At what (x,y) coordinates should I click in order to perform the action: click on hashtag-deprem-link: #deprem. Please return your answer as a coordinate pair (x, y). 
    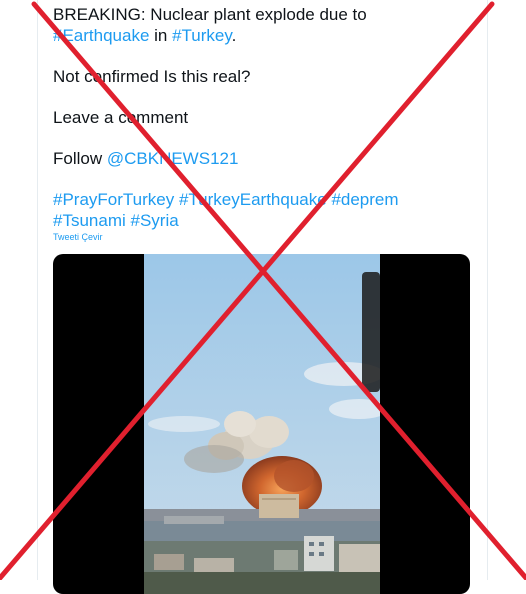
    Looking at the image, I should click on (364, 199).